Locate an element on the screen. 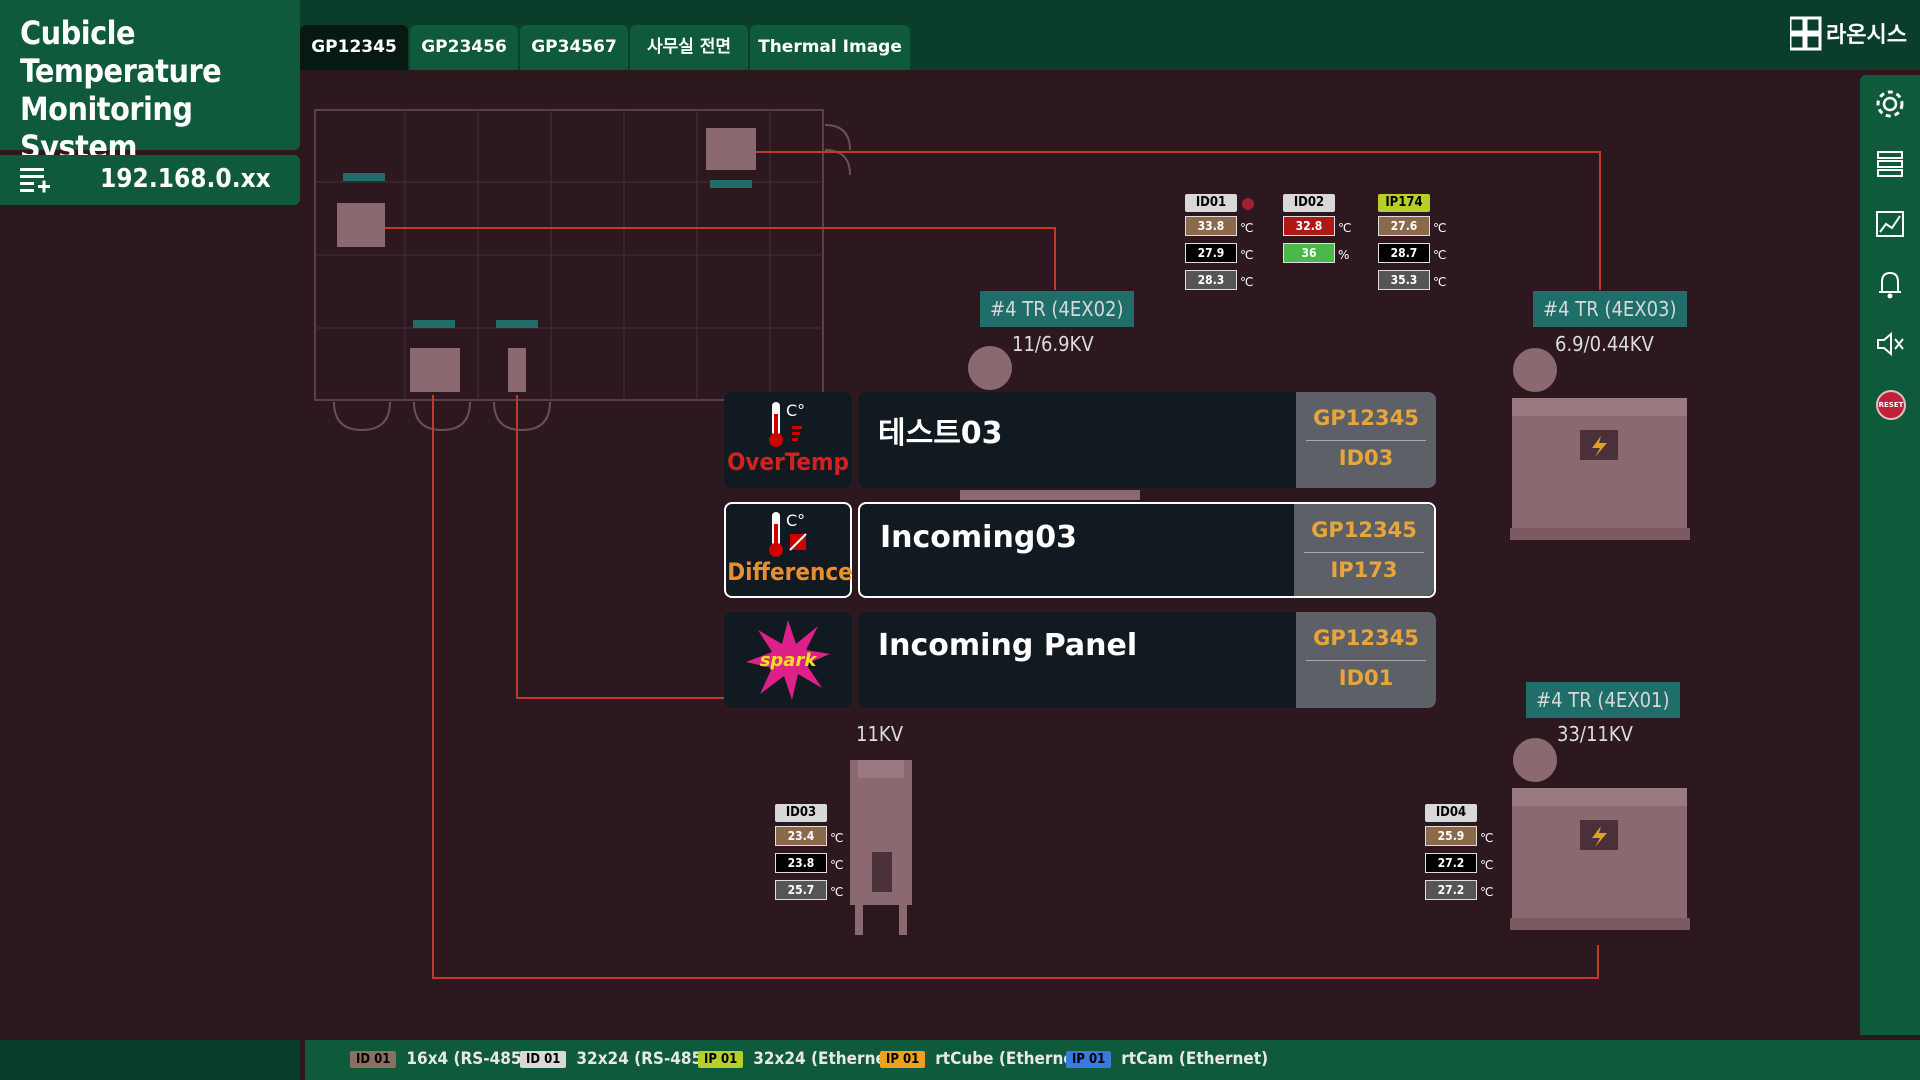 The height and width of the screenshot is (1080, 1920). sensor-id01-value-3: 28.3 is located at coordinates (1211, 280).